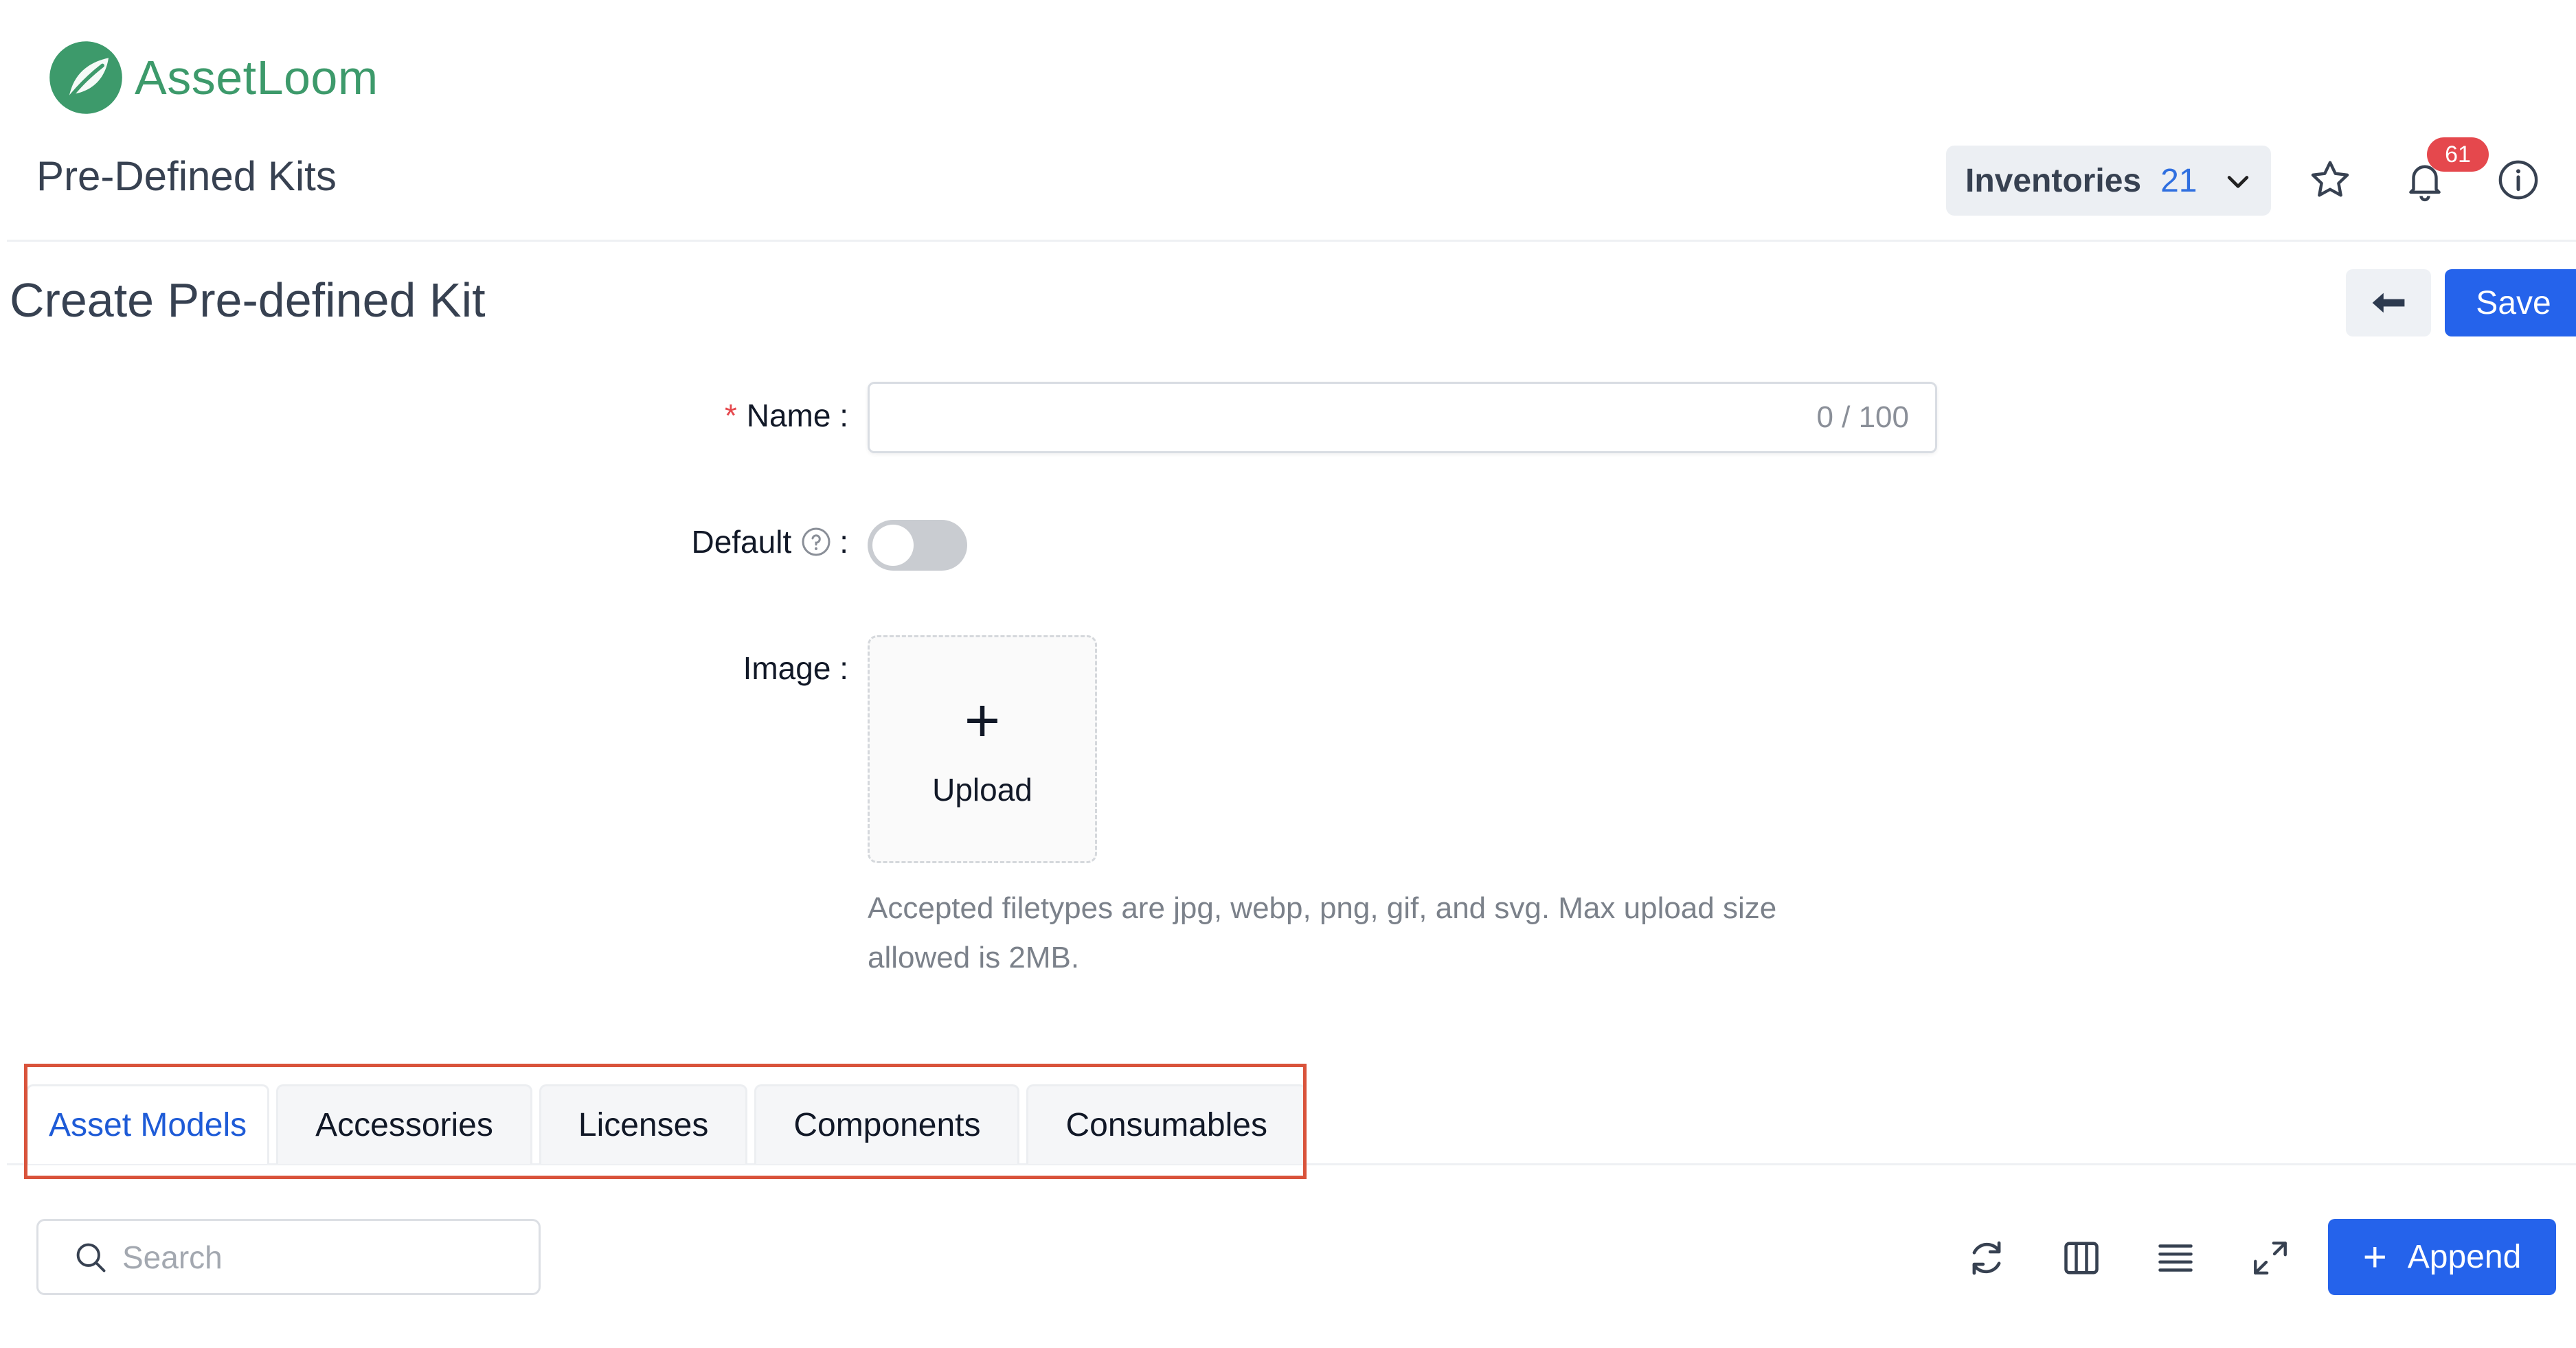 The width and height of the screenshot is (2576, 1348). What do you see at coordinates (2458, 154) in the screenshot?
I see `notification-badge: 61` at bounding box center [2458, 154].